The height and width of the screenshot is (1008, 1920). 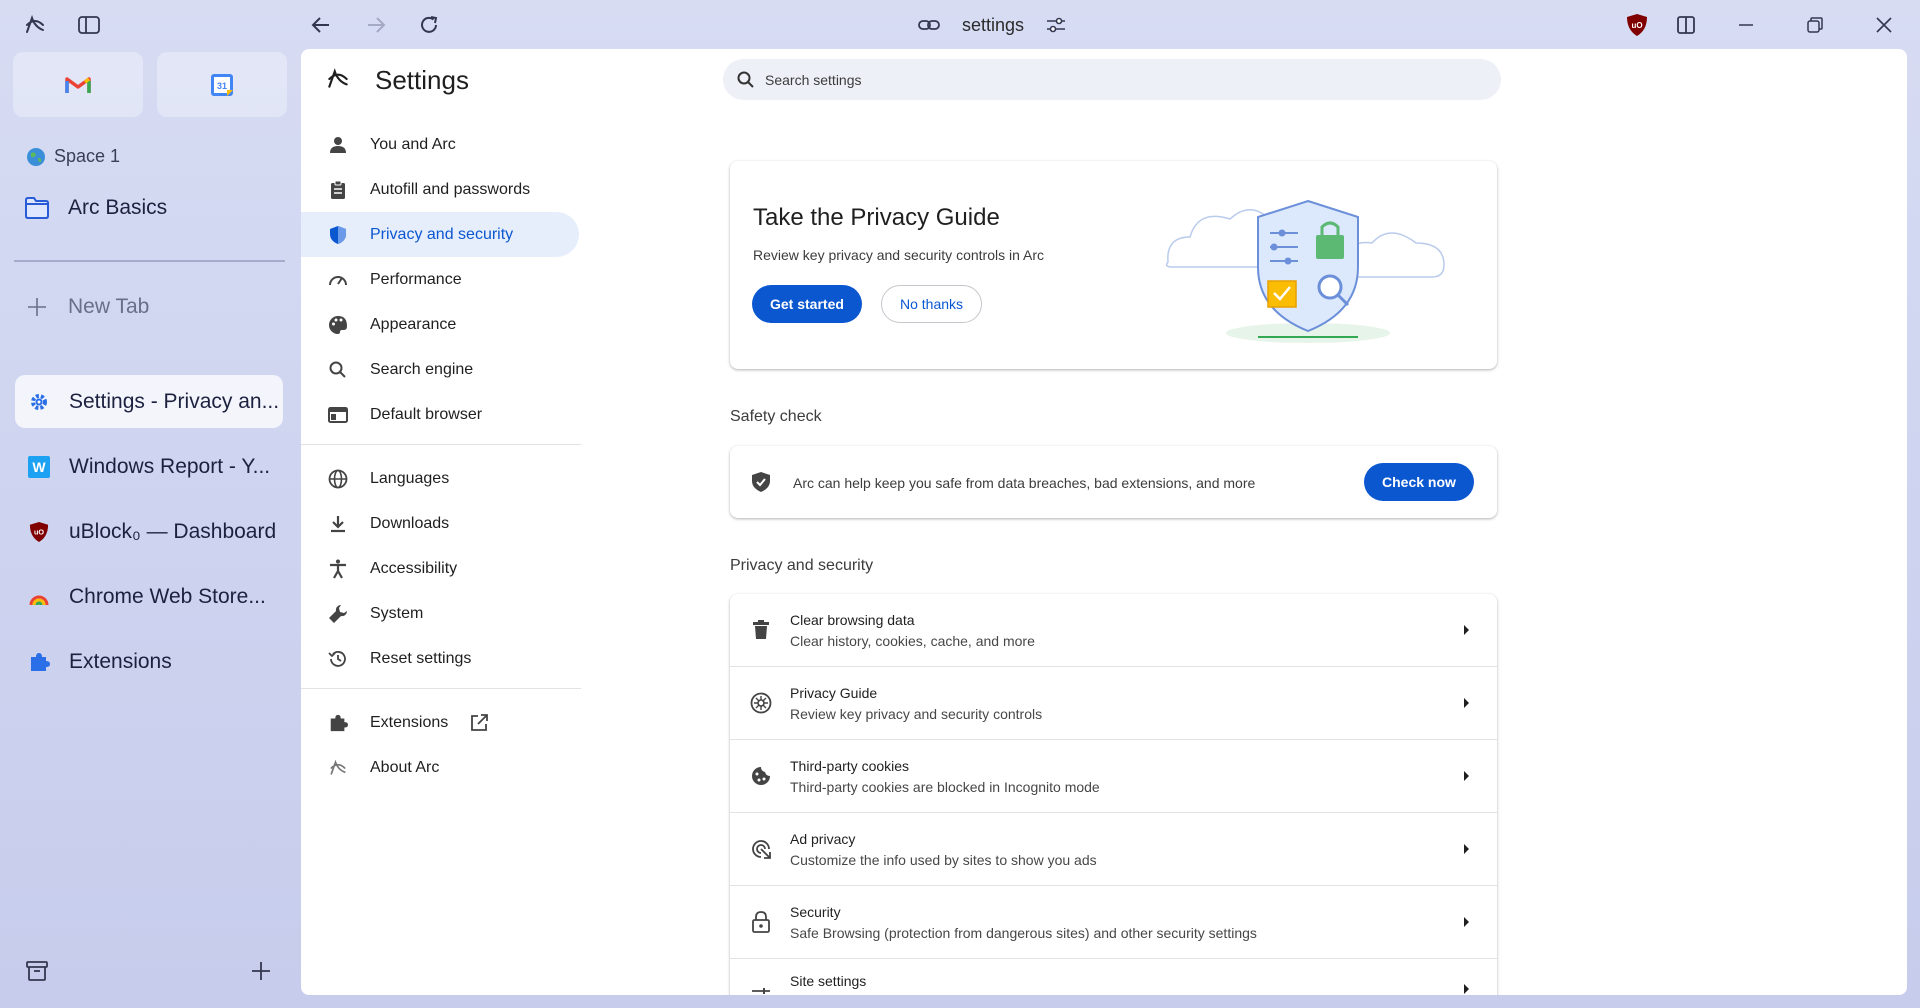 I want to click on palette-icon, so click(x=338, y=325).